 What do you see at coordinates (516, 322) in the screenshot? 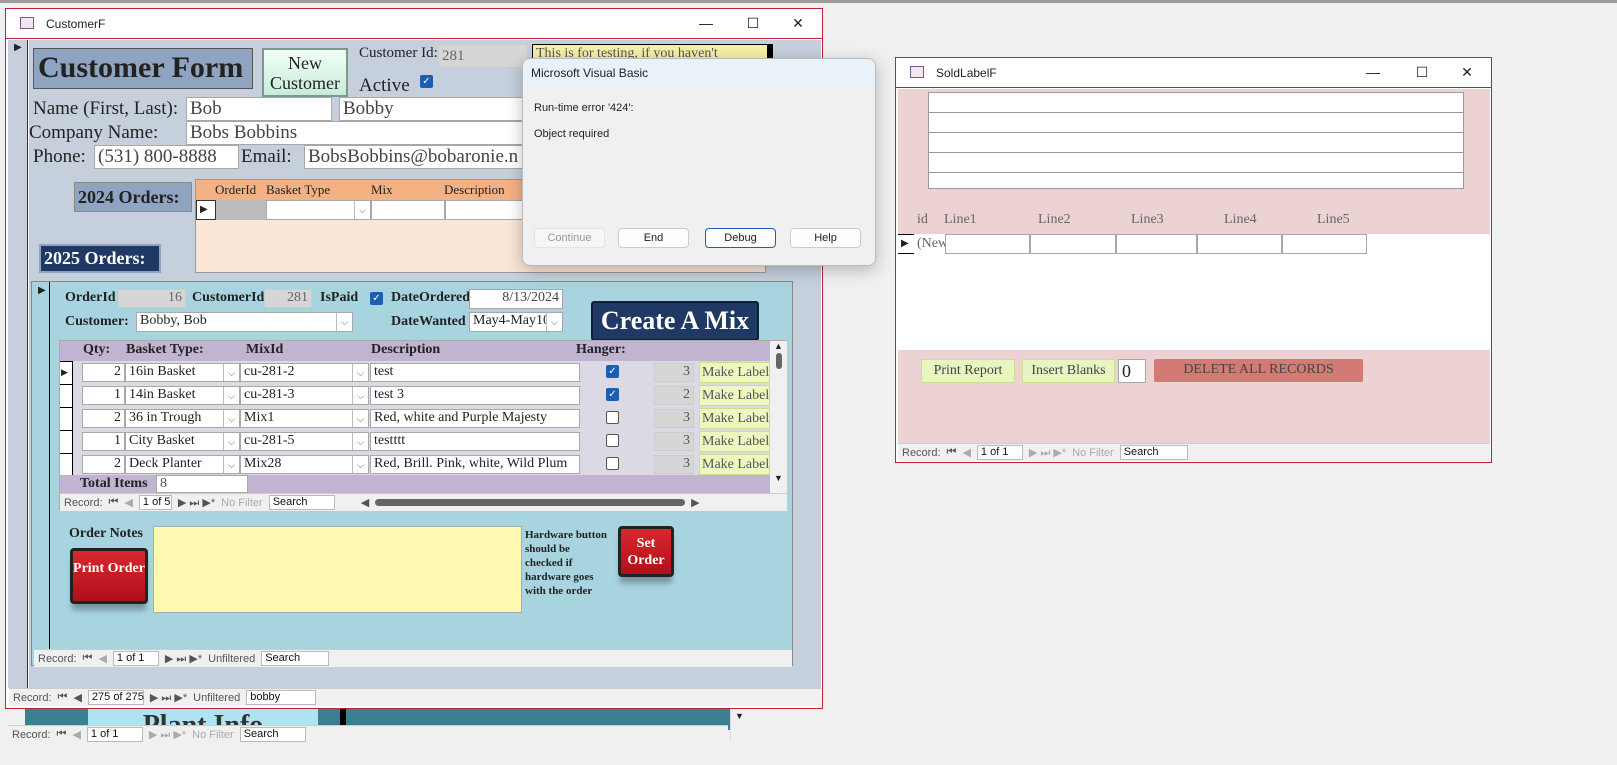
I see `datewanted-combo: May4-May10 ⌵` at bounding box center [516, 322].